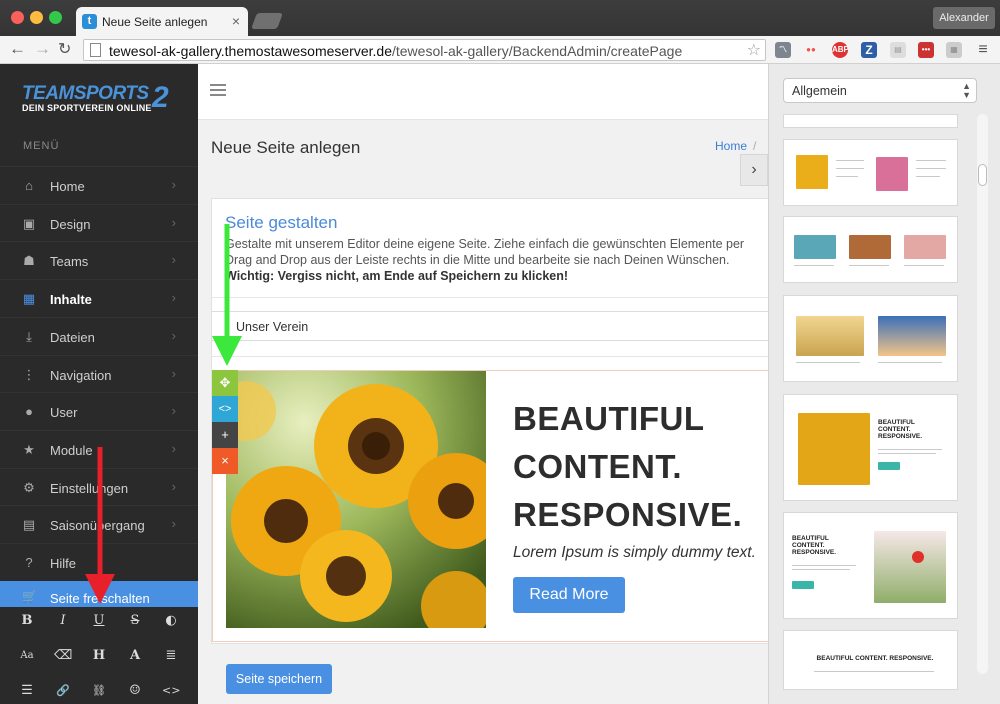 The height and width of the screenshot is (704, 1000). Describe the element at coordinates (100, 589) in the screenshot. I see `red-arrow-head` at that location.